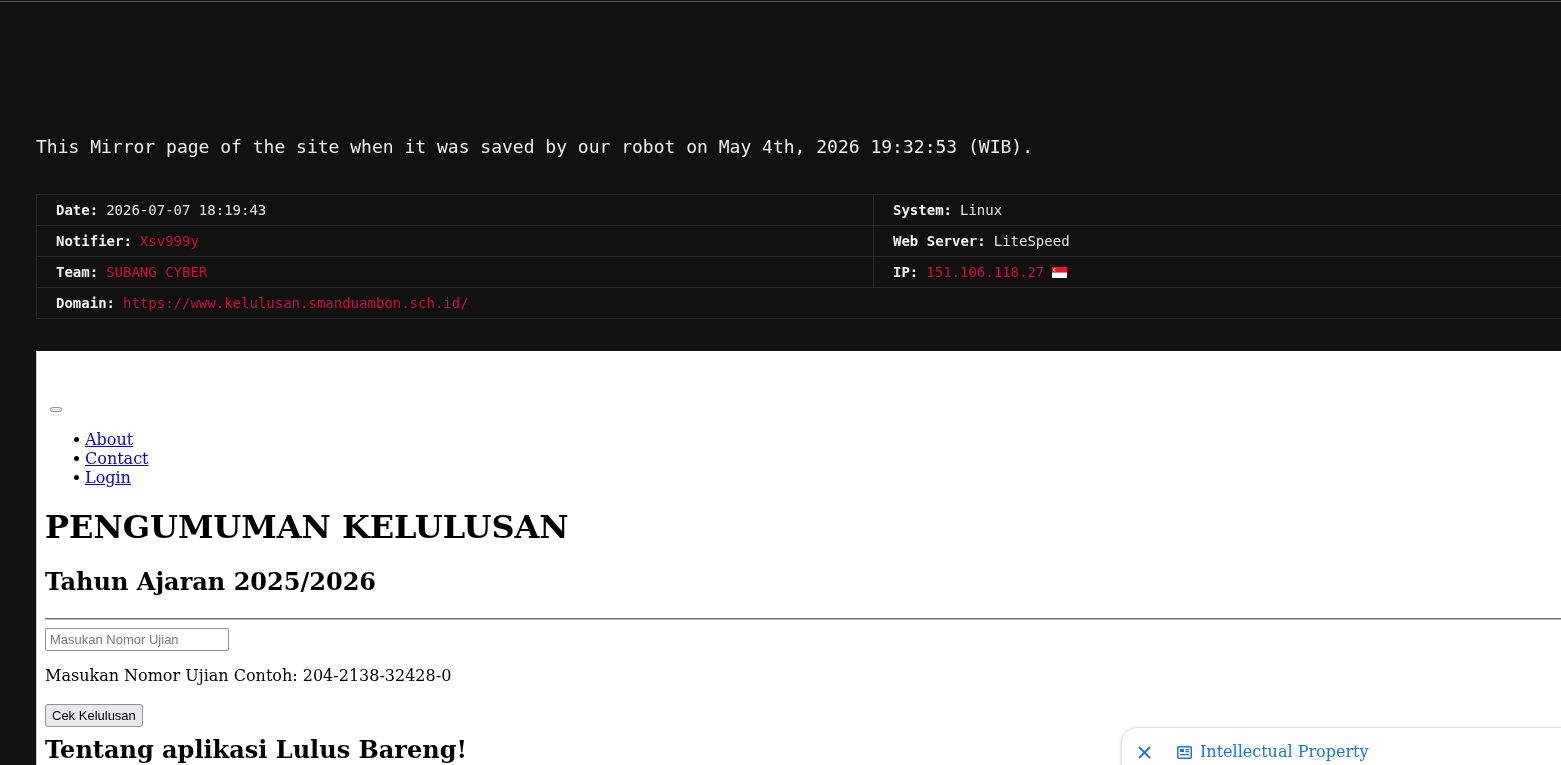 The width and height of the screenshot is (1561, 765). What do you see at coordinates (108, 477) in the screenshot?
I see `nav-link: Login` at bounding box center [108, 477].